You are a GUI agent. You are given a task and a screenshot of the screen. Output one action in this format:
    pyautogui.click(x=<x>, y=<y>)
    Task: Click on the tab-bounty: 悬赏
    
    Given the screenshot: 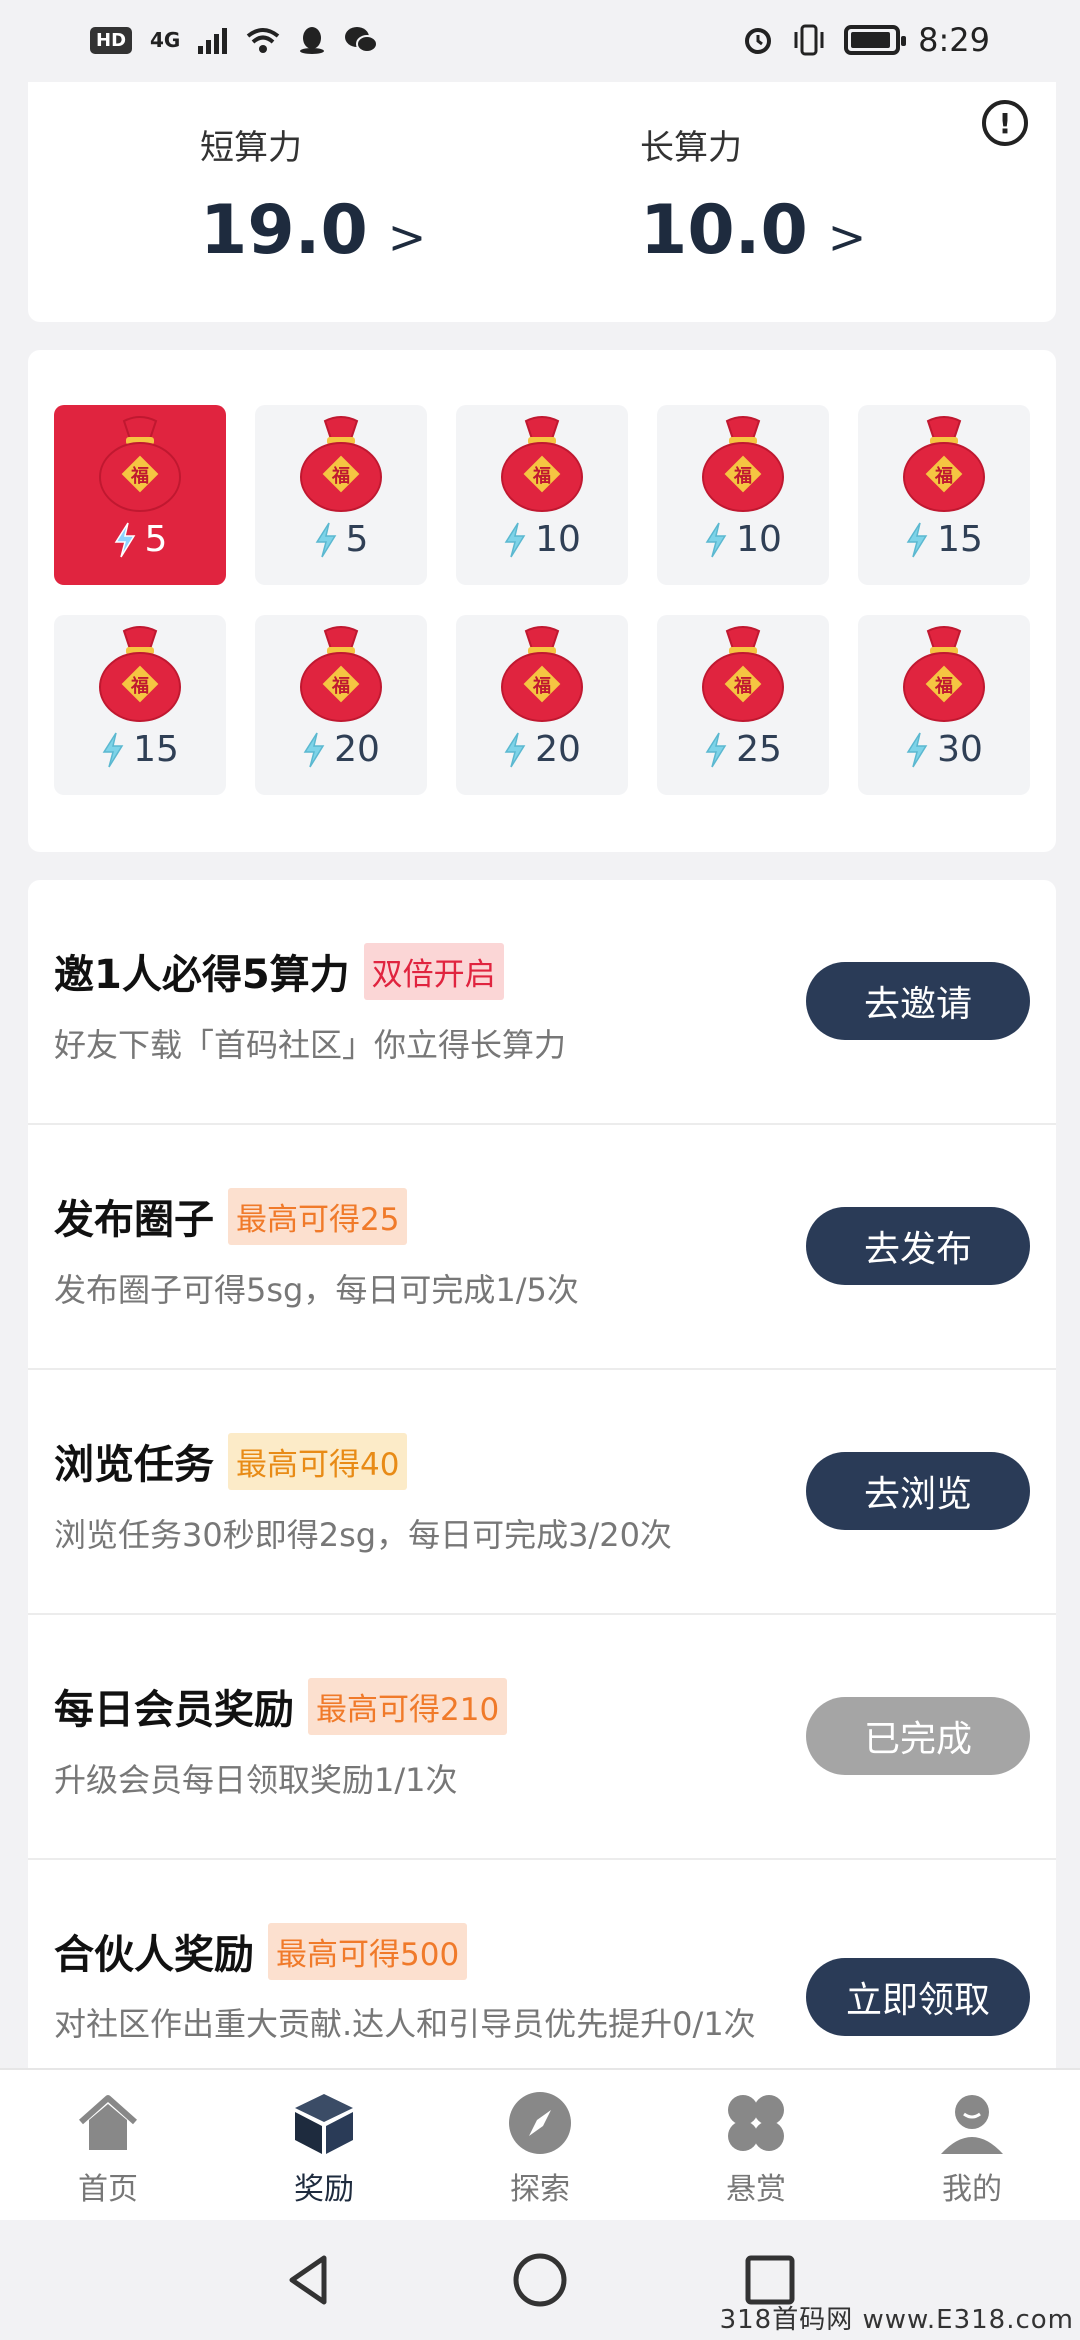 What is the action you would take?
    pyautogui.click(x=756, y=2149)
    